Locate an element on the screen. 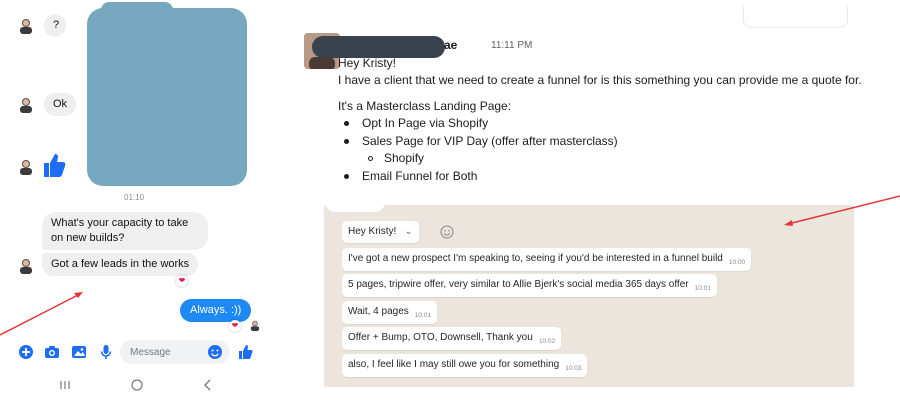  chat-message-text: Wait, 4 pages is located at coordinates (378, 311).